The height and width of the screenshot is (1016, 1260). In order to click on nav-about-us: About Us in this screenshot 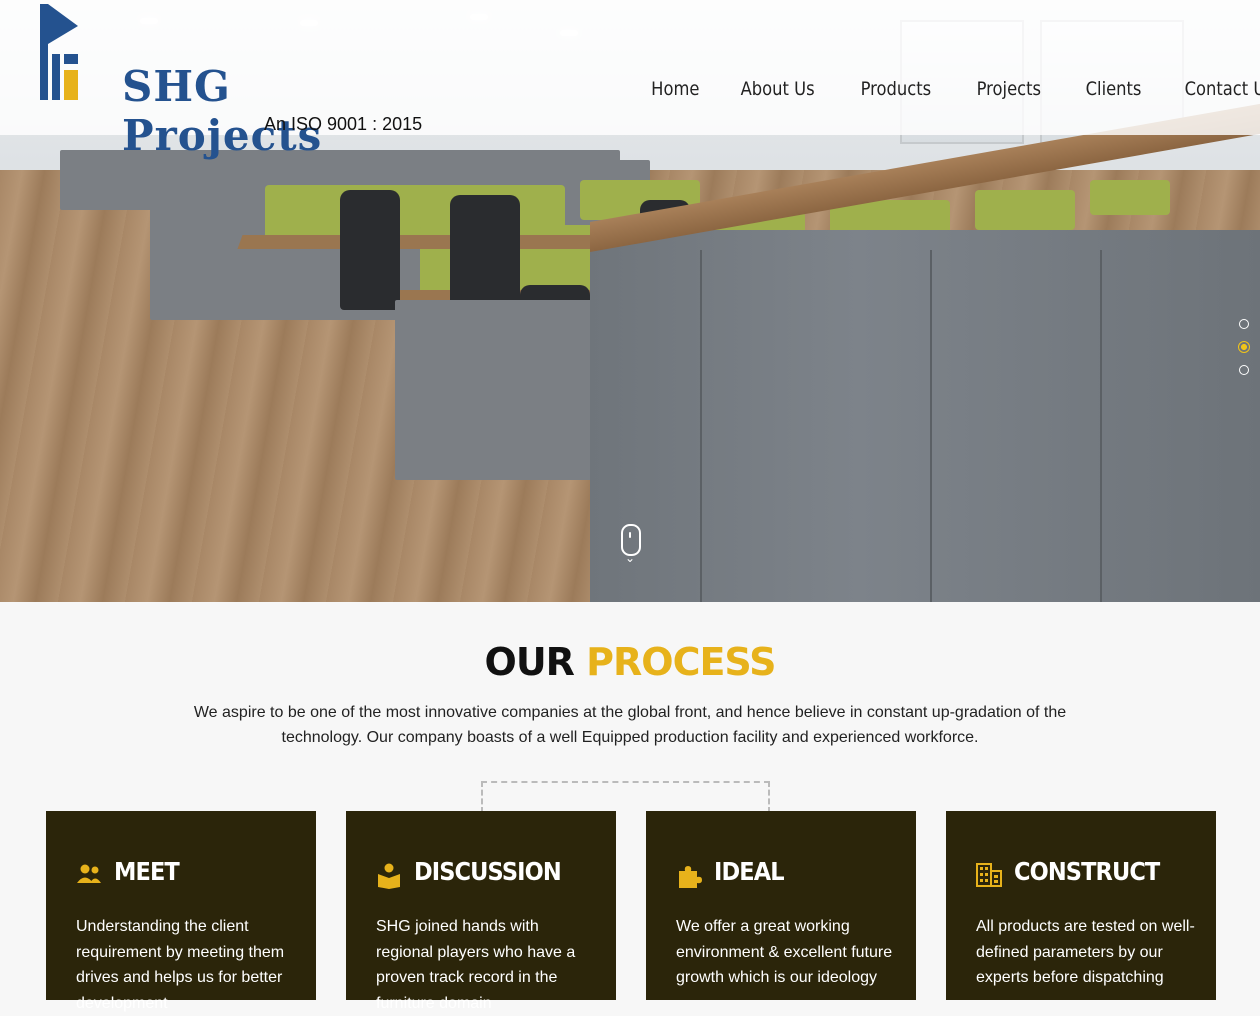, I will do `click(777, 89)`.